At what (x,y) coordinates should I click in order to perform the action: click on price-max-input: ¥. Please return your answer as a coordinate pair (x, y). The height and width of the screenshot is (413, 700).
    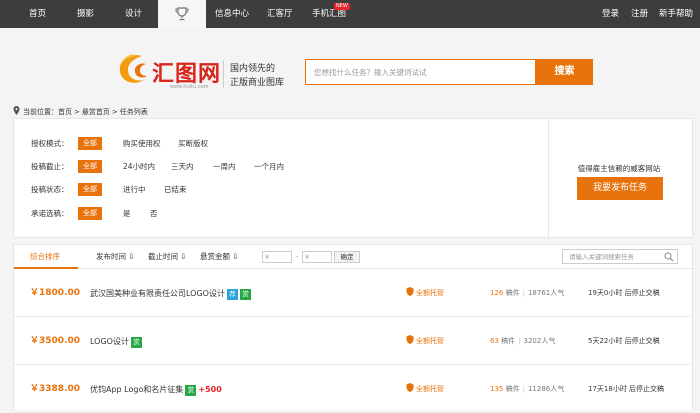
    Looking at the image, I should click on (317, 257).